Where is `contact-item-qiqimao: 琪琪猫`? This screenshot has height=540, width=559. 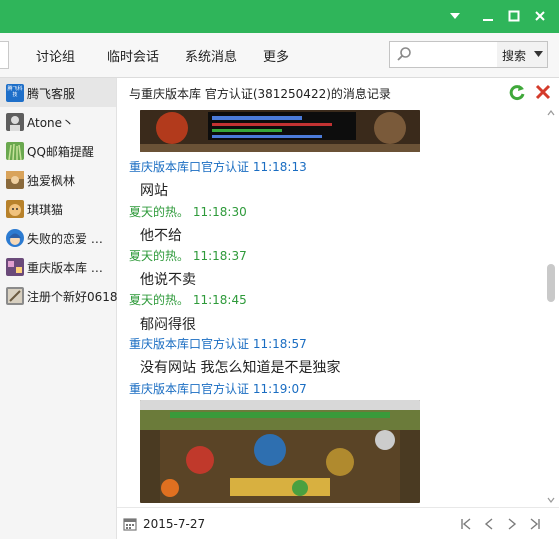 contact-item-qiqimao: 琪琪猫 is located at coordinates (58, 208).